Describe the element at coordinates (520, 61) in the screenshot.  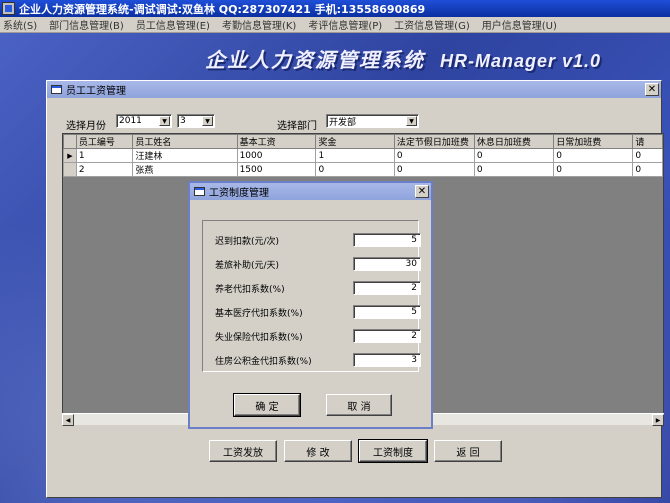
I see `banner-english: HR-Manager v1.0` at that location.